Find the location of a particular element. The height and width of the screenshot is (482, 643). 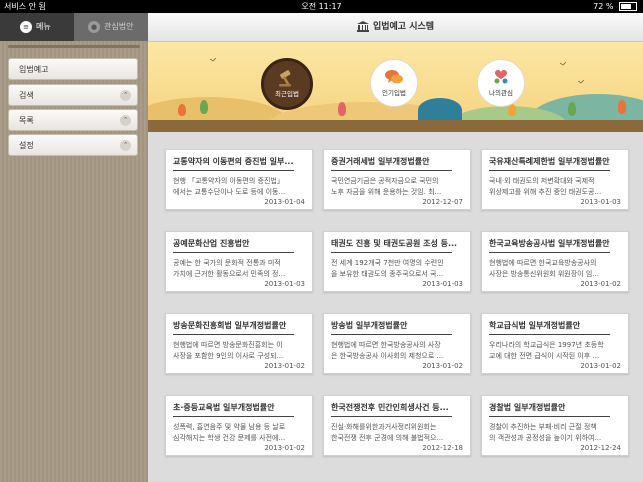

bill-title: 경찰법 일부개정법률안 is located at coordinates (527, 407).